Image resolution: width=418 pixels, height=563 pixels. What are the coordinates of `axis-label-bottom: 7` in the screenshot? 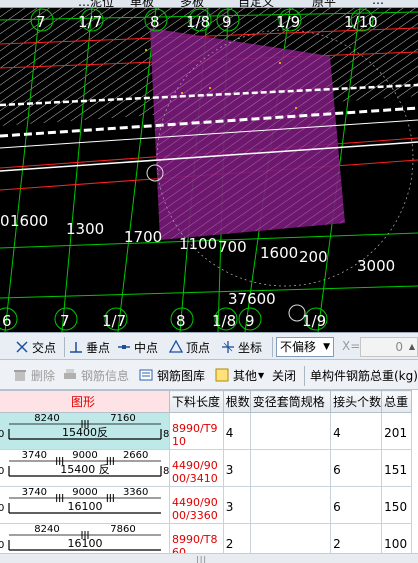 It's located at (65, 321).